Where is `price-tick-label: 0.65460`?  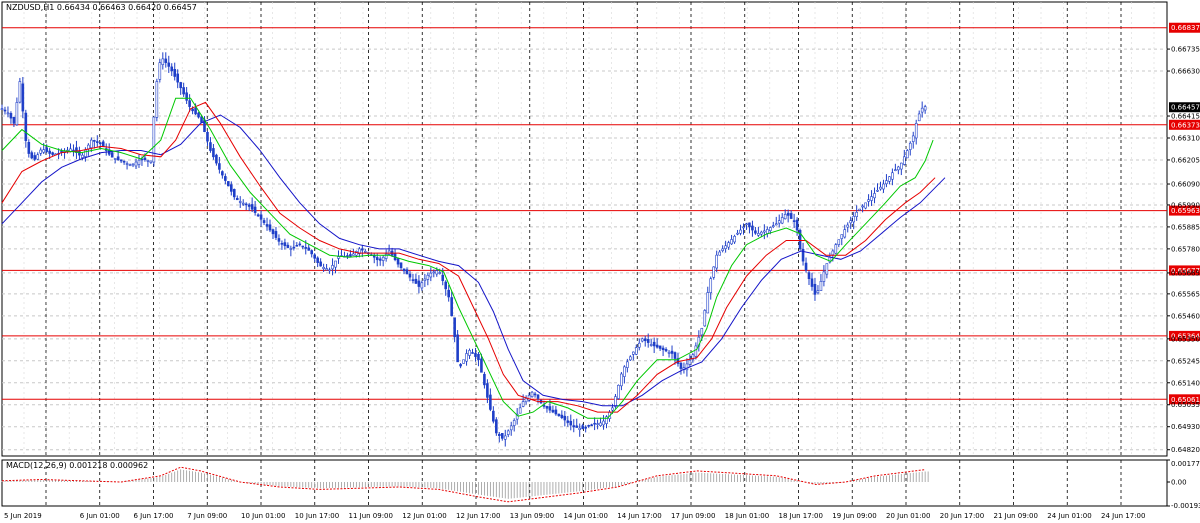 price-tick-label: 0.65460 is located at coordinates (1185, 316).